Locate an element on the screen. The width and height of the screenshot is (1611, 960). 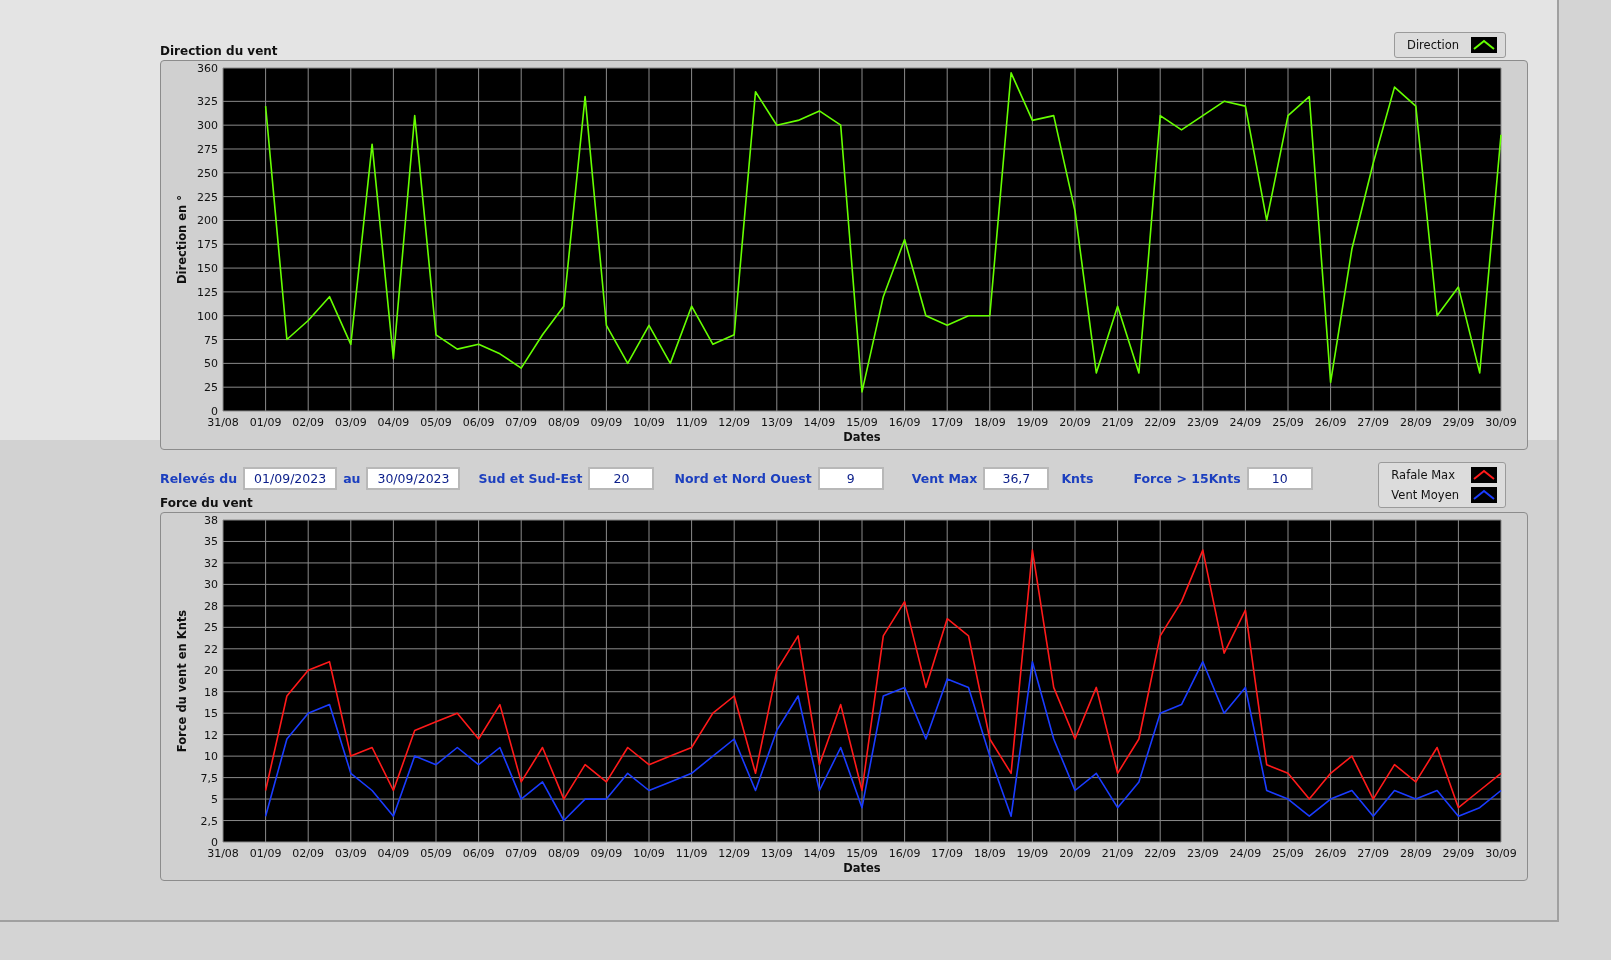
y-tick-label: 50 is located at coordinates (211, 364).